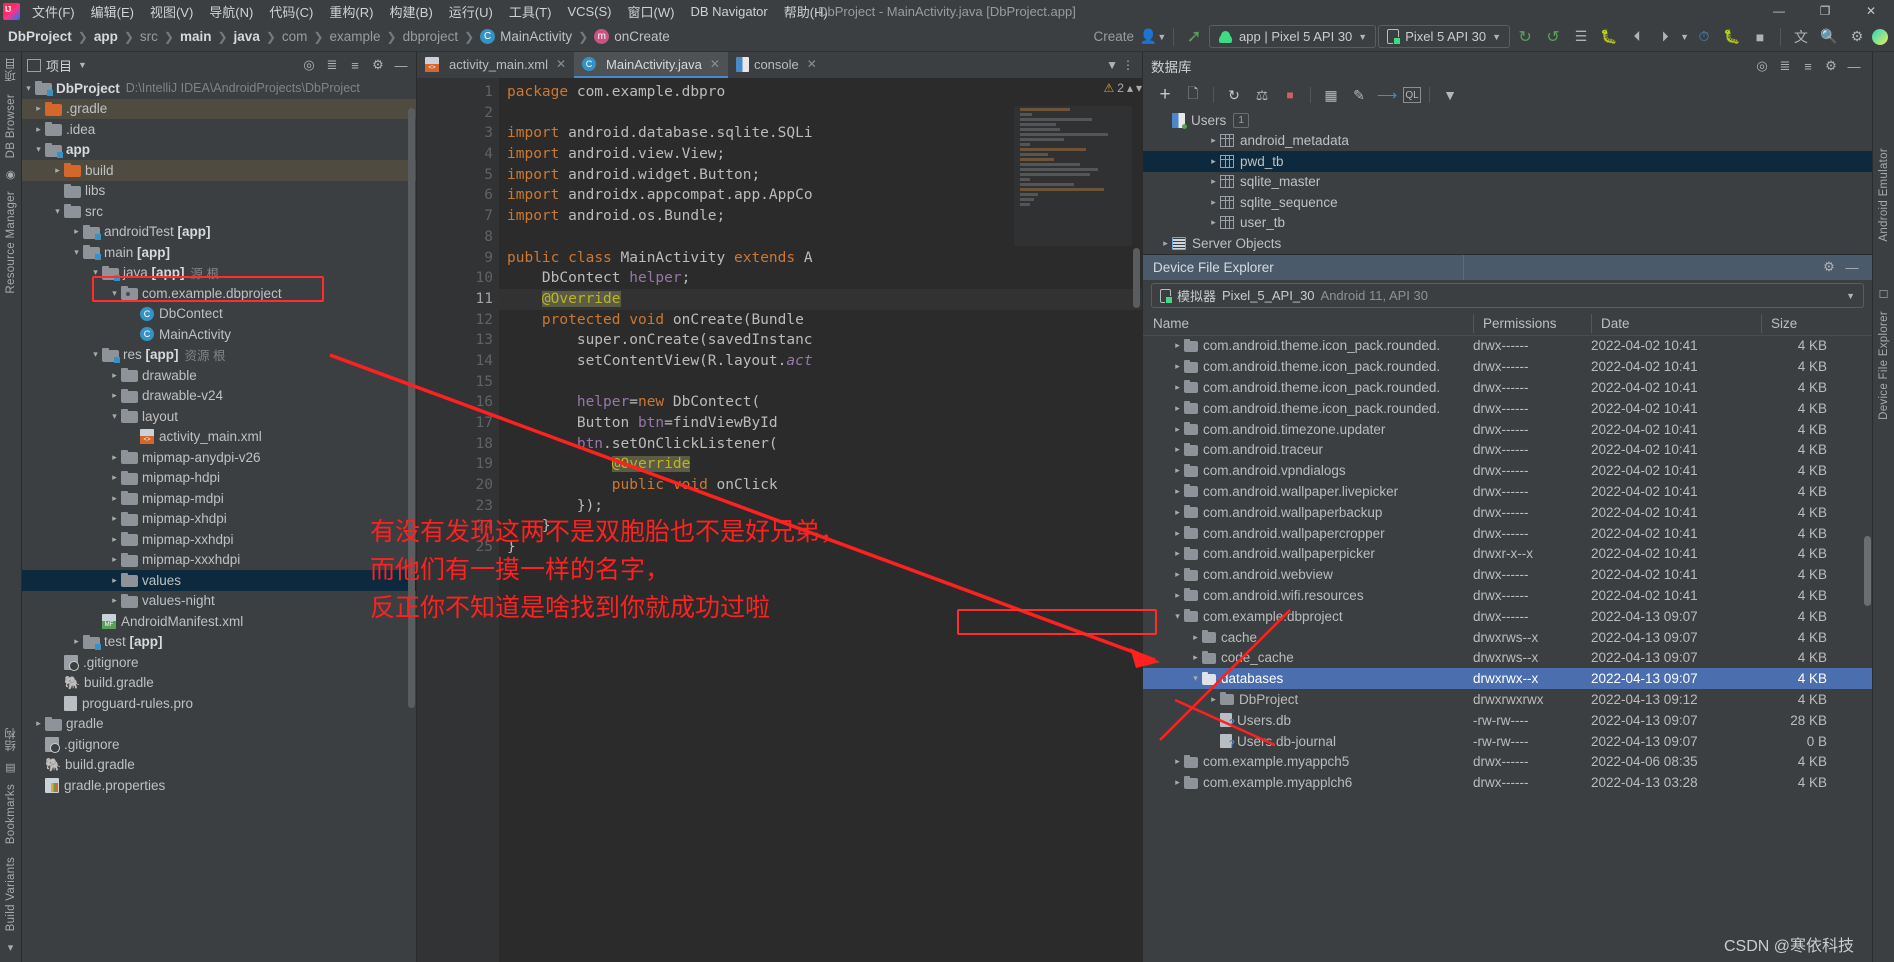 This screenshot has height=962, width=1894. I want to click on db-tree-row: android_metadata, so click(1507, 141).